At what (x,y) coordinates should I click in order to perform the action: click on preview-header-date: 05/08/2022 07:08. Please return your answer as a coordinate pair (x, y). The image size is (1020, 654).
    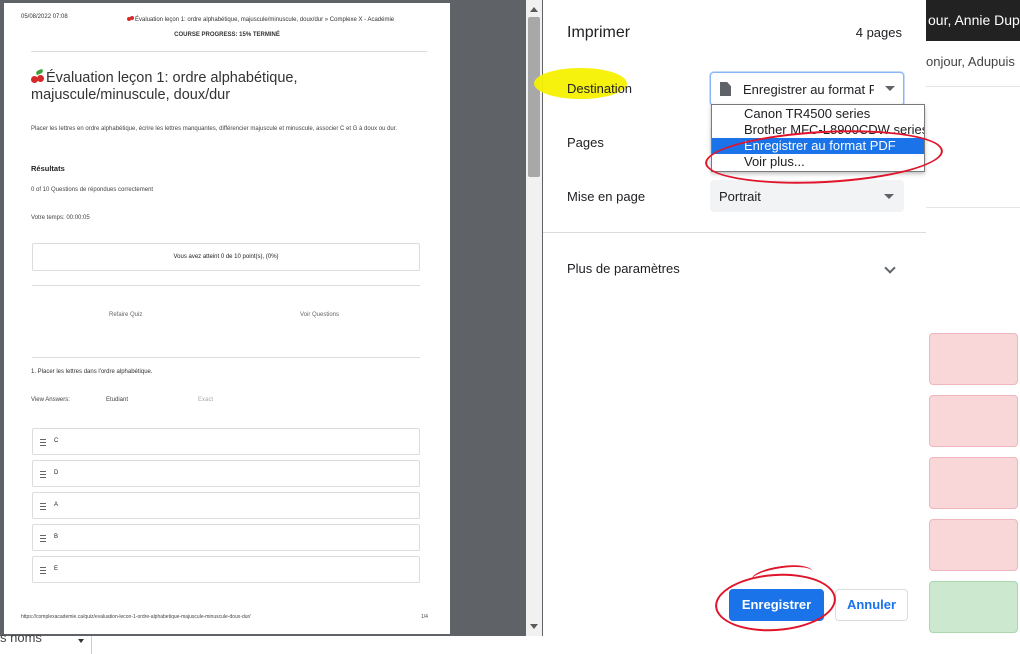
    Looking at the image, I should click on (44, 17).